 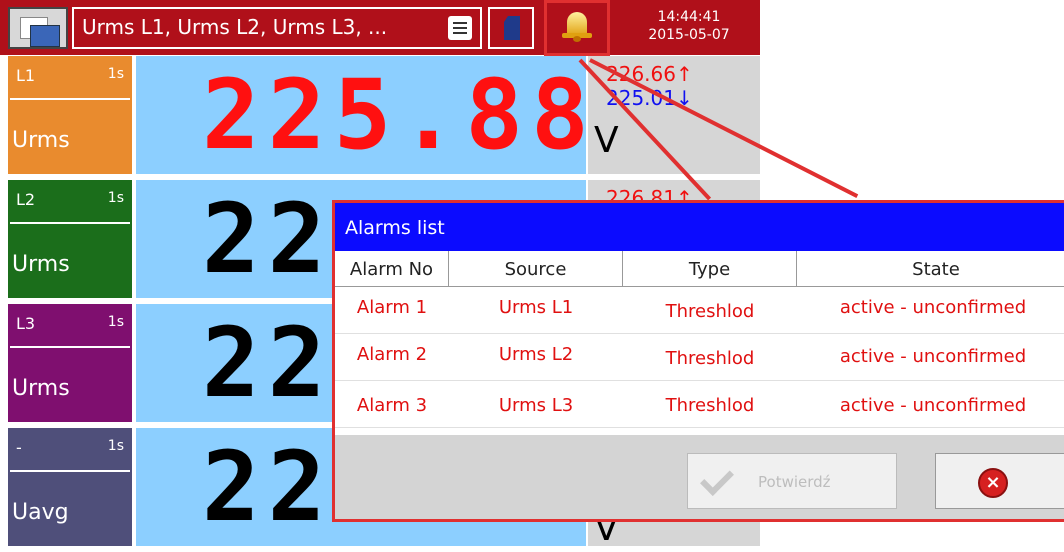 What do you see at coordinates (460, 28) in the screenshot?
I see `list-icon` at bounding box center [460, 28].